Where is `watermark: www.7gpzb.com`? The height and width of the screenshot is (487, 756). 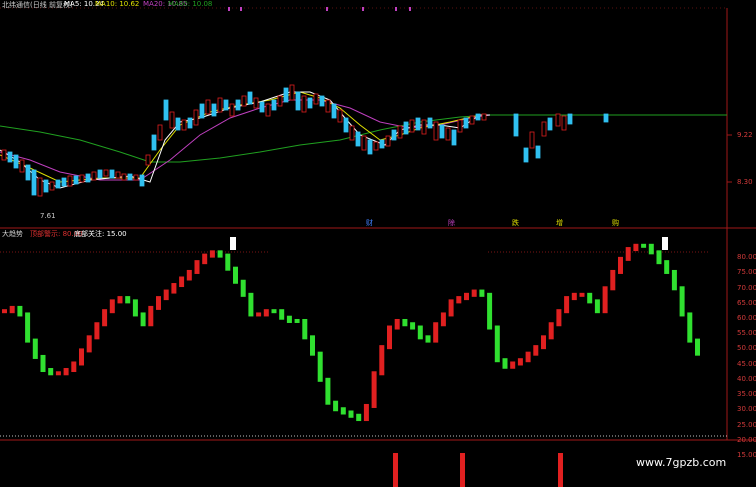 watermark: www.7gpzb.com is located at coordinates (681, 462).